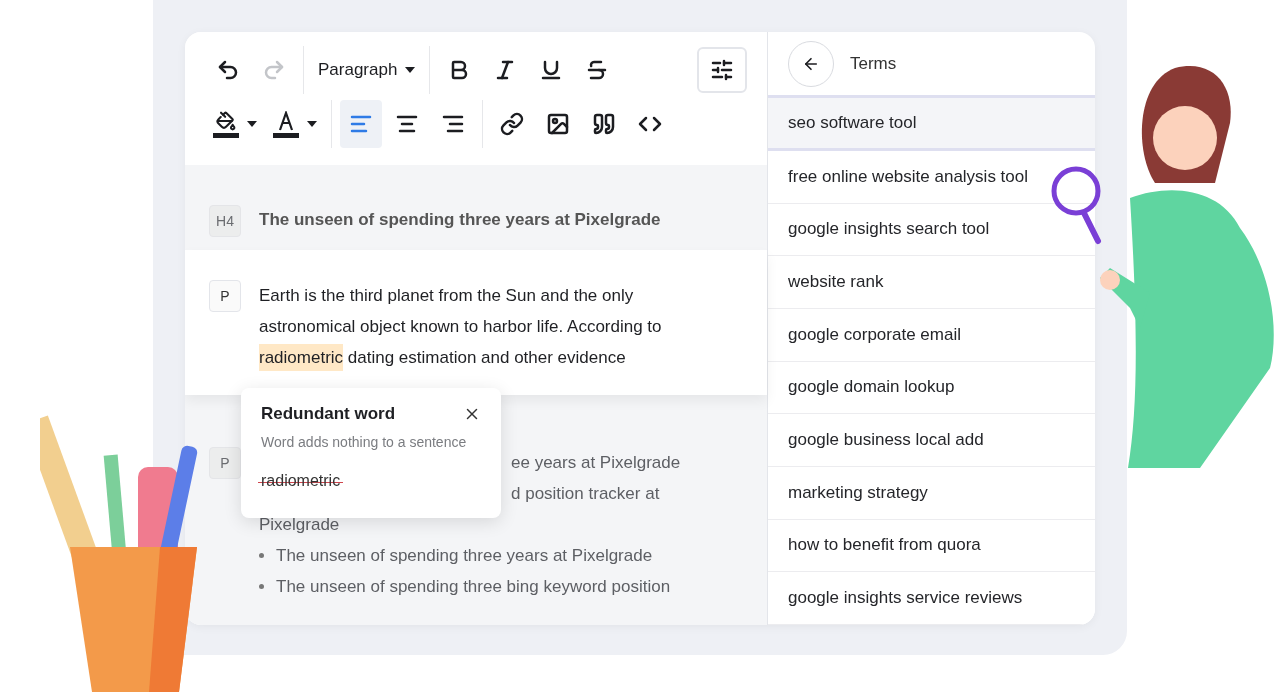 The width and height of the screenshot is (1280, 692). Describe the element at coordinates (484, 326) in the screenshot. I see `paragraph-text: Earth is the third planet from the Sun and the only astronomical object known to harbor life. According to radiometric dating estimation and other evidence` at that location.